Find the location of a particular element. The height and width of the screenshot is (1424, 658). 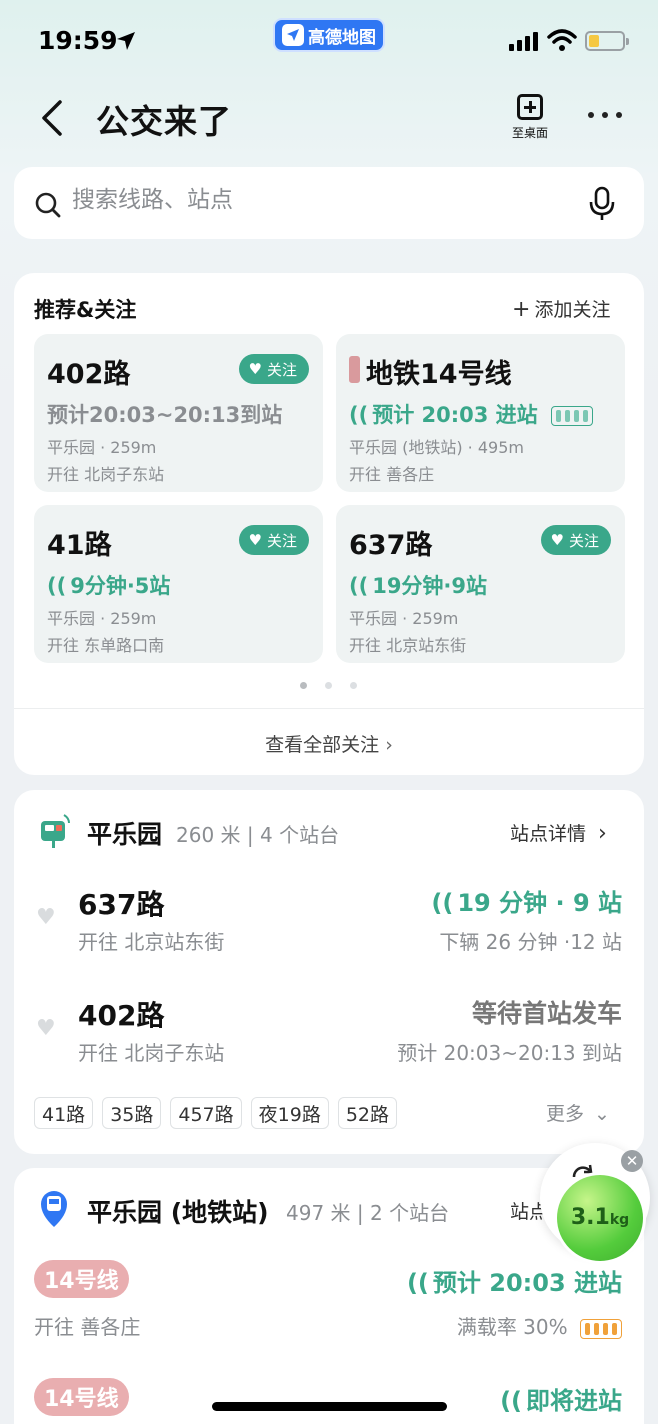

tile-direction: 开往 北岗子东站 is located at coordinates (106, 474).